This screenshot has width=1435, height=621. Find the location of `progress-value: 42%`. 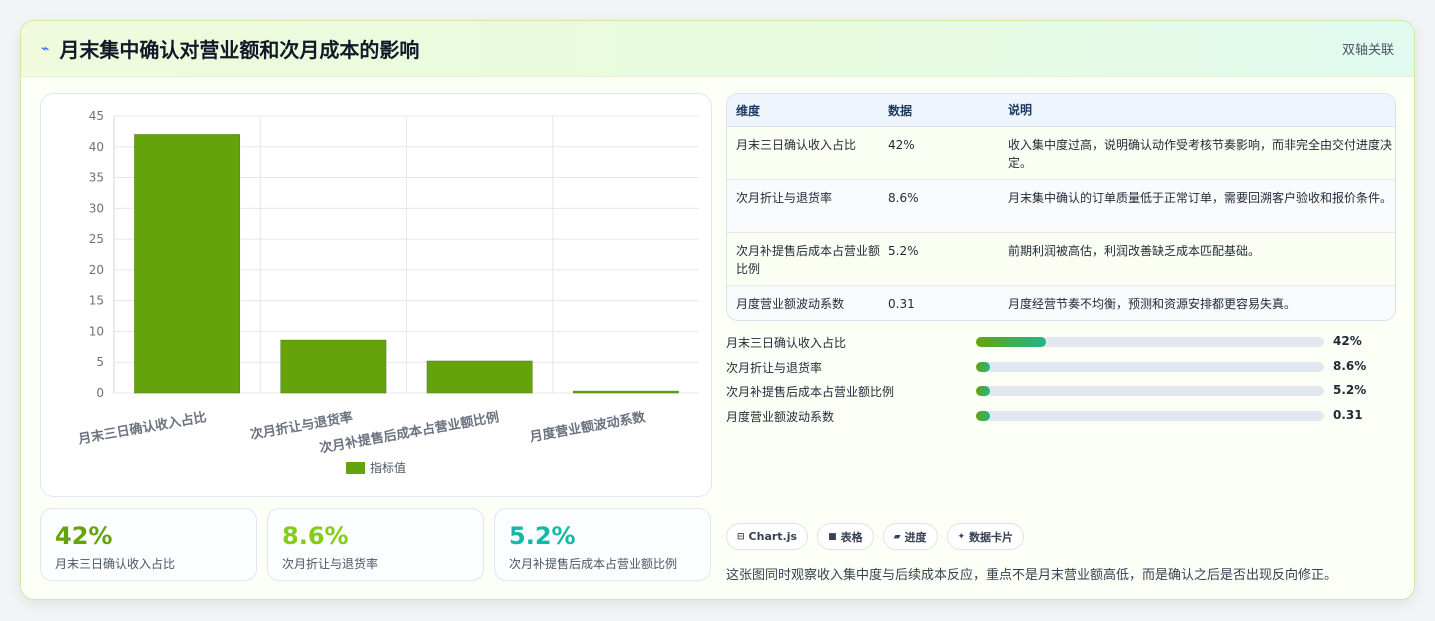

progress-value: 42% is located at coordinates (1347, 341).